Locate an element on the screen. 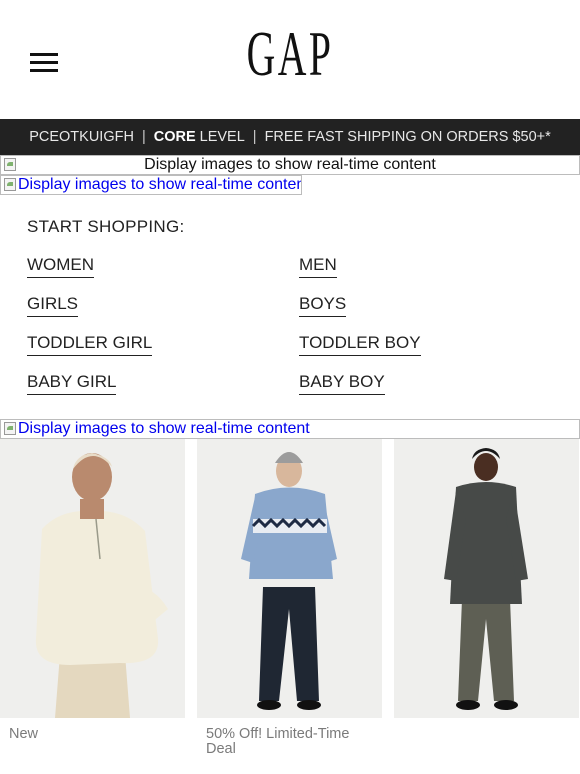 The height and width of the screenshot is (774, 580). product-caption: 50% Off! Limited-Time Deal is located at coordinates (278, 741).